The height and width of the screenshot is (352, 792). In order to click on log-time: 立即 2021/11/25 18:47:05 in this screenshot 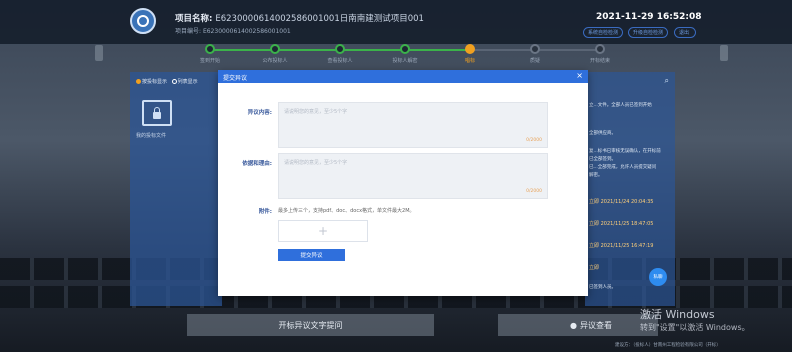, I will do `click(621, 224)`.